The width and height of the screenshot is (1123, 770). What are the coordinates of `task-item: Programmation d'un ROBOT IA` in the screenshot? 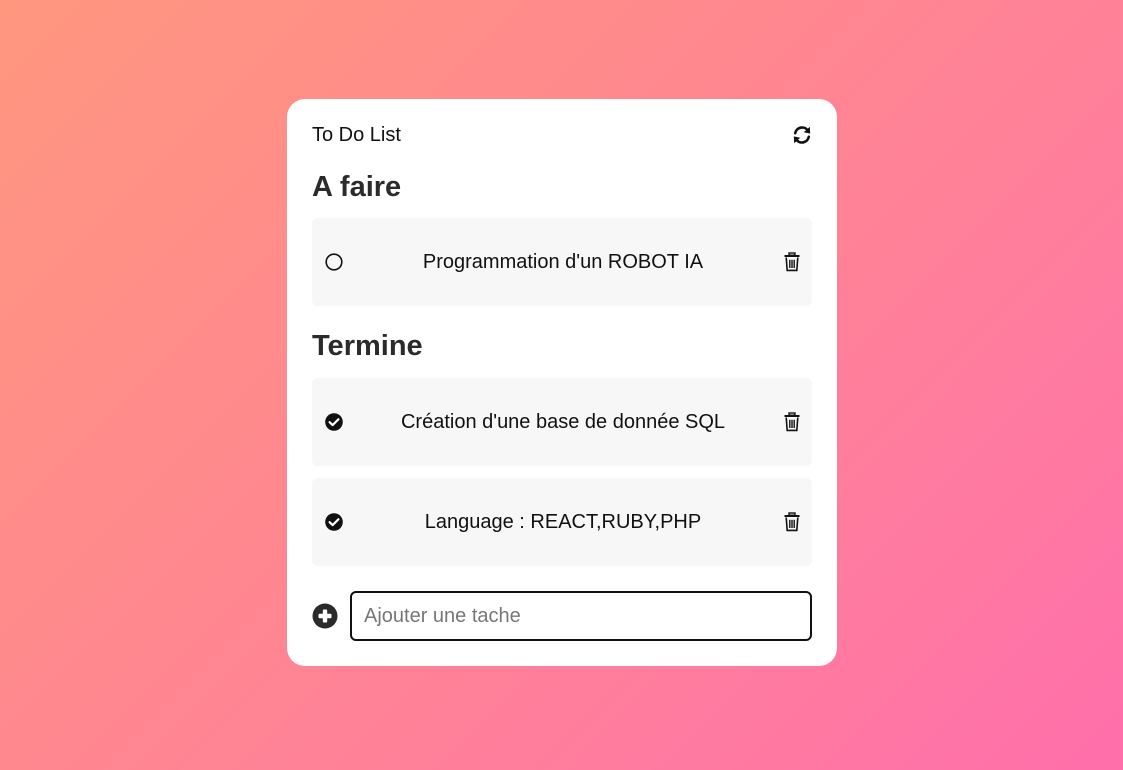 It's located at (562, 262).